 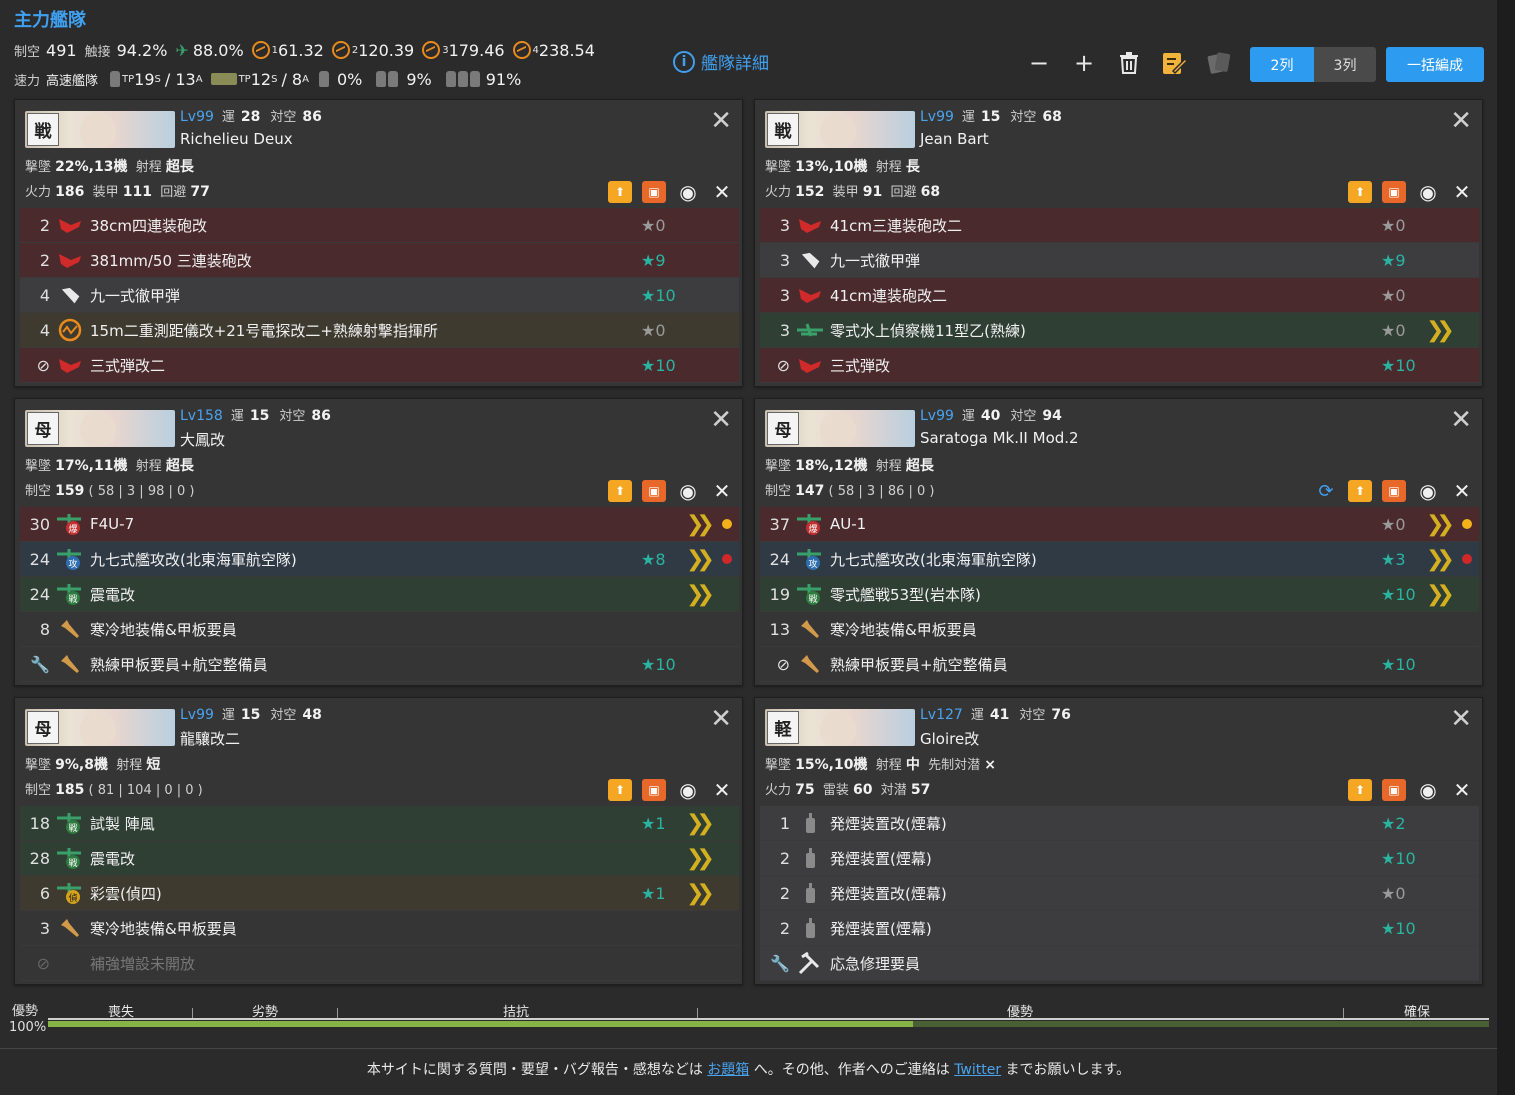 What do you see at coordinates (784, 858) in the screenshot?
I see `slot-count: 2` at bounding box center [784, 858].